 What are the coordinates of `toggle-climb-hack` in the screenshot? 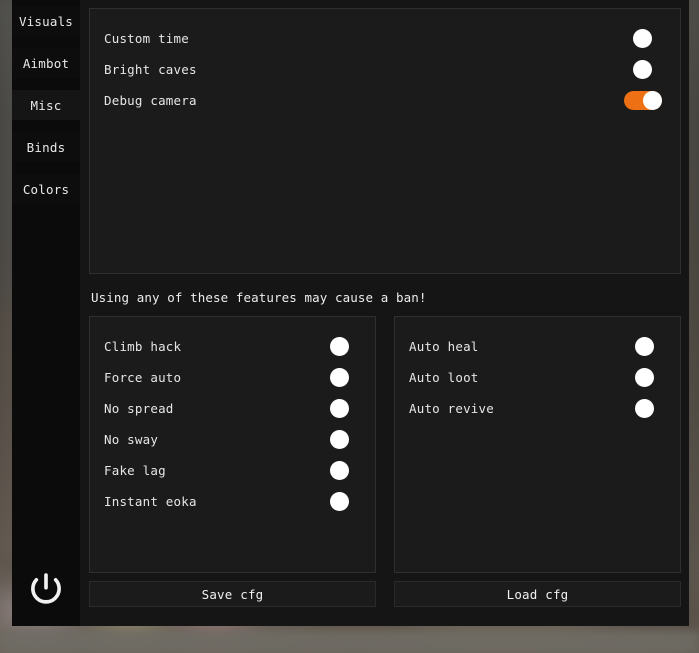 It's located at (340, 346).